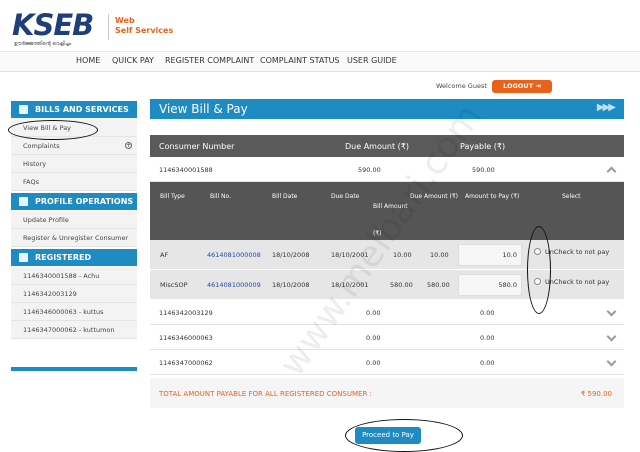 The image size is (640, 452). Describe the element at coordinates (74, 276) in the screenshot. I see `sidebar-consumer-1: 1146340001588 - Achu` at that location.